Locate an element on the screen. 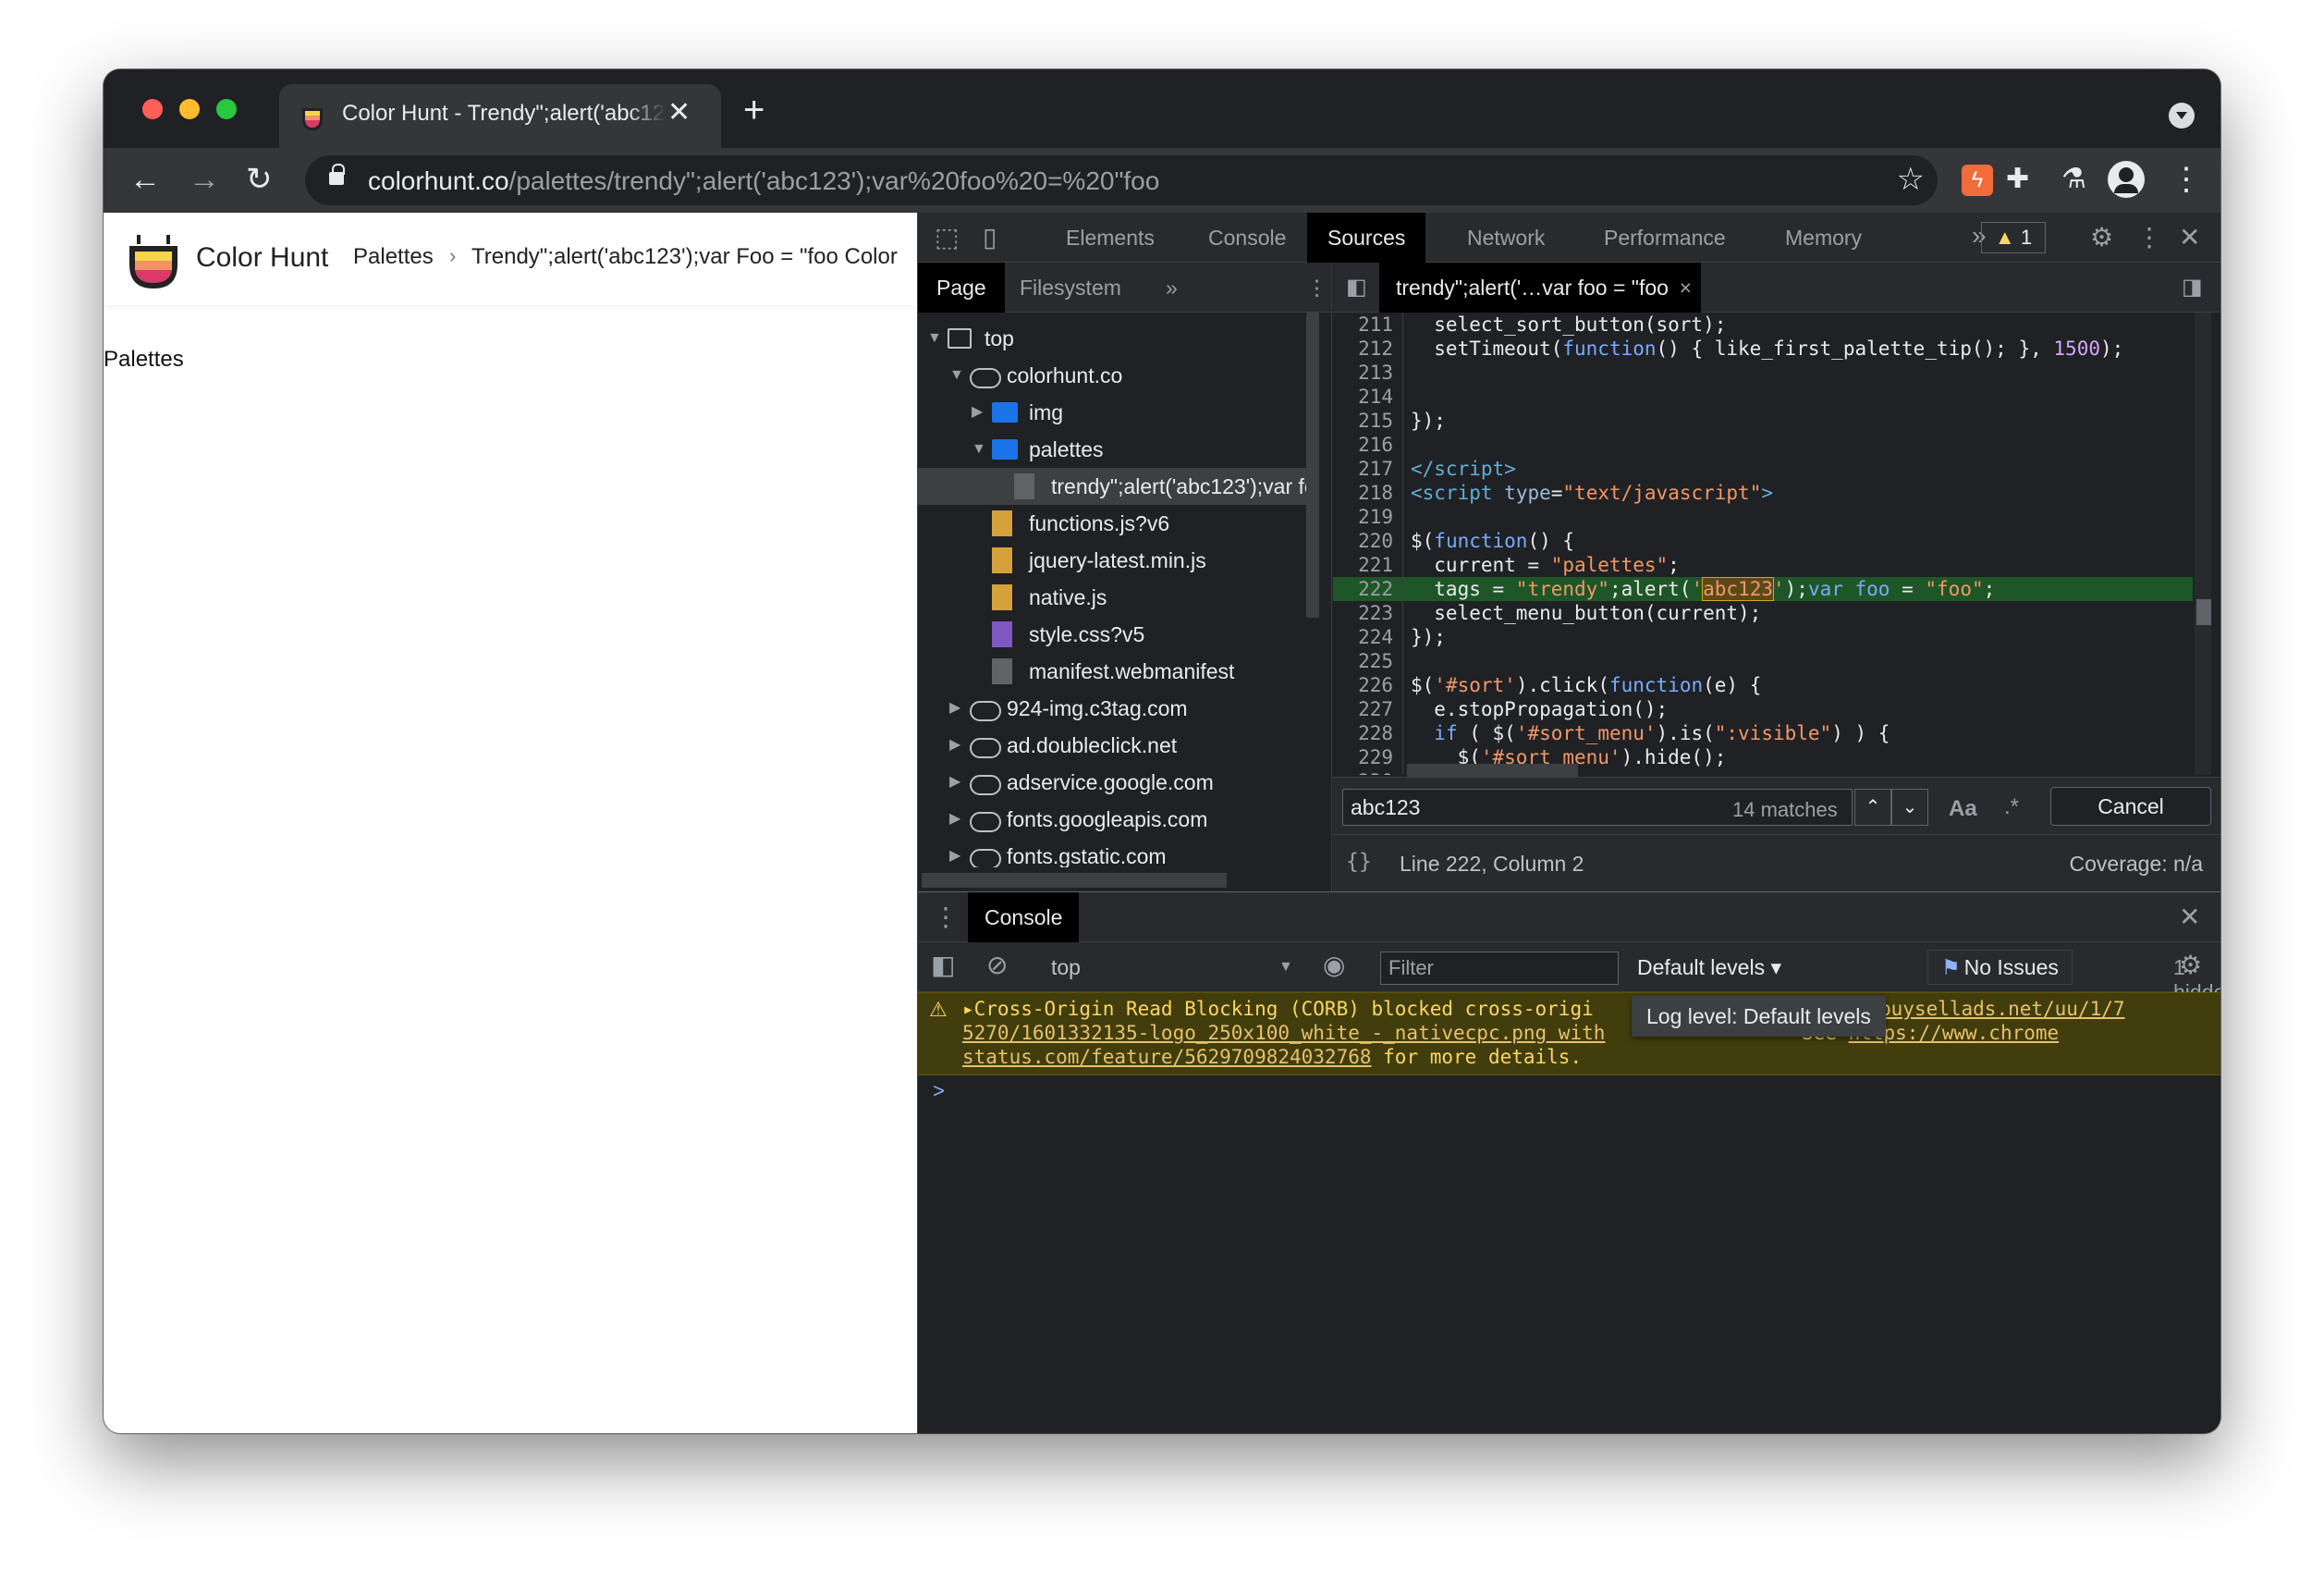  match-case-toggle: Aa is located at coordinates (1963, 809).